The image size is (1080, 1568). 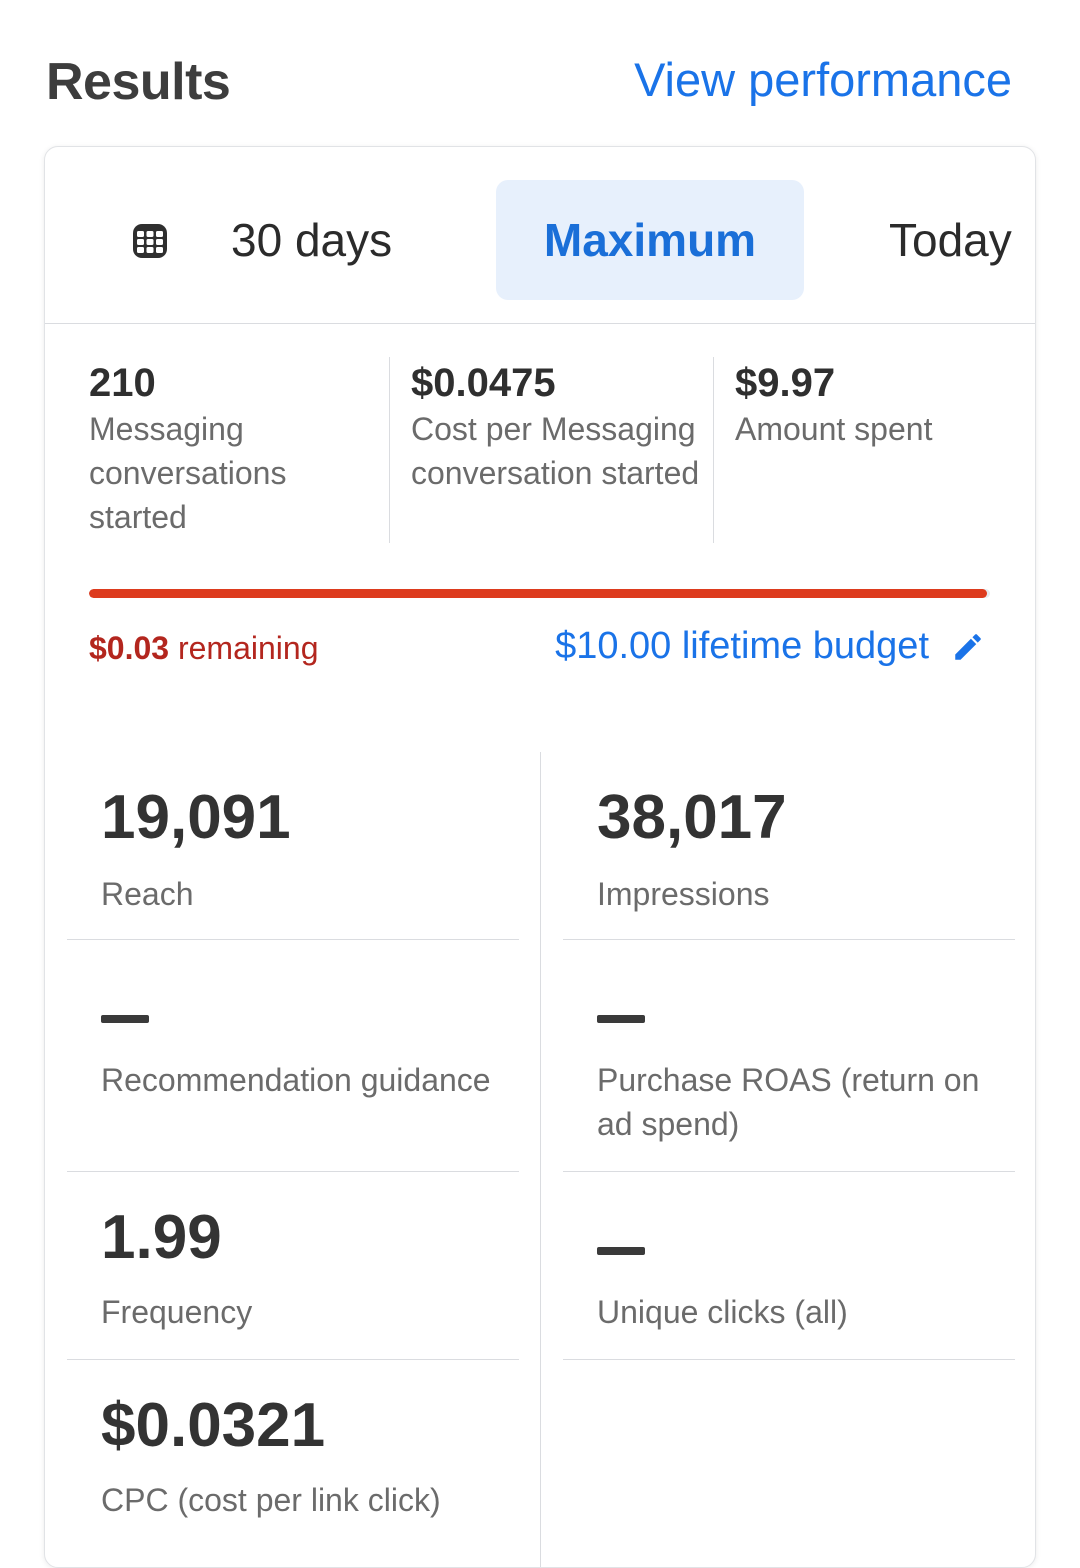 I want to click on metric-value: 19,091, so click(x=196, y=817).